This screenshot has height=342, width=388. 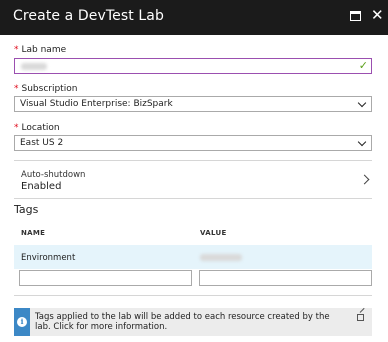 What do you see at coordinates (377, 15) in the screenshot?
I see `close-icon: ✕` at bounding box center [377, 15].